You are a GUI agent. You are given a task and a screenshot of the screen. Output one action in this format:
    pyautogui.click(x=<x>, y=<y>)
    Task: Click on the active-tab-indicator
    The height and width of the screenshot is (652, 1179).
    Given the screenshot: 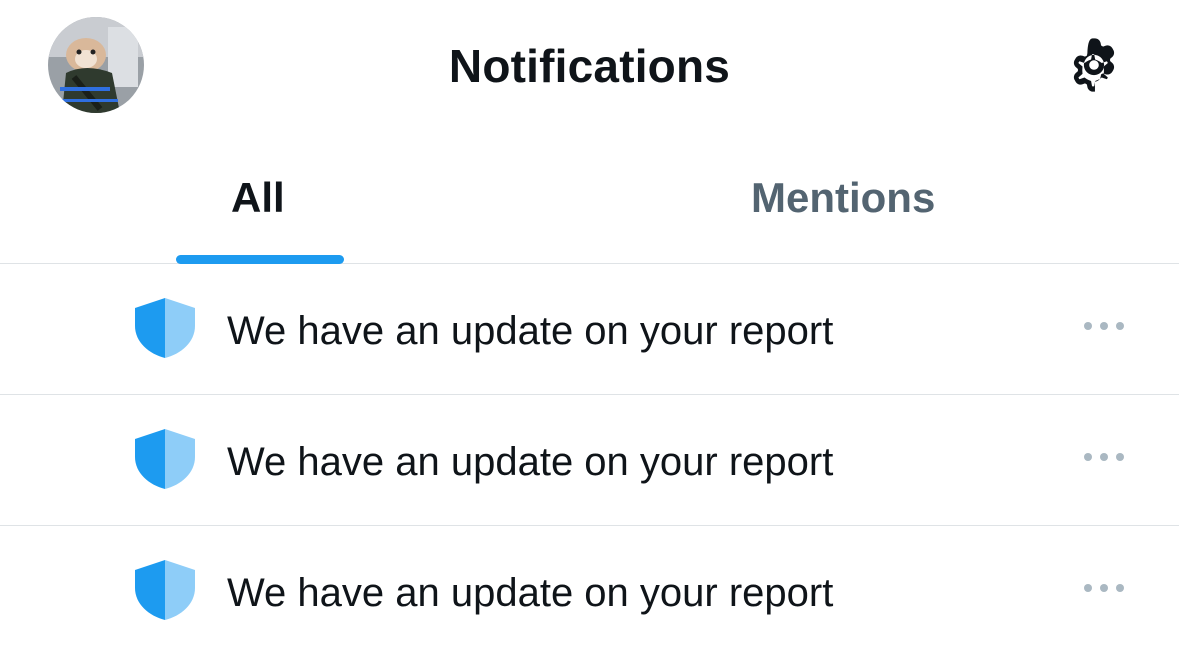 What is the action you would take?
    pyautogui.click(x=260, y=259)
    